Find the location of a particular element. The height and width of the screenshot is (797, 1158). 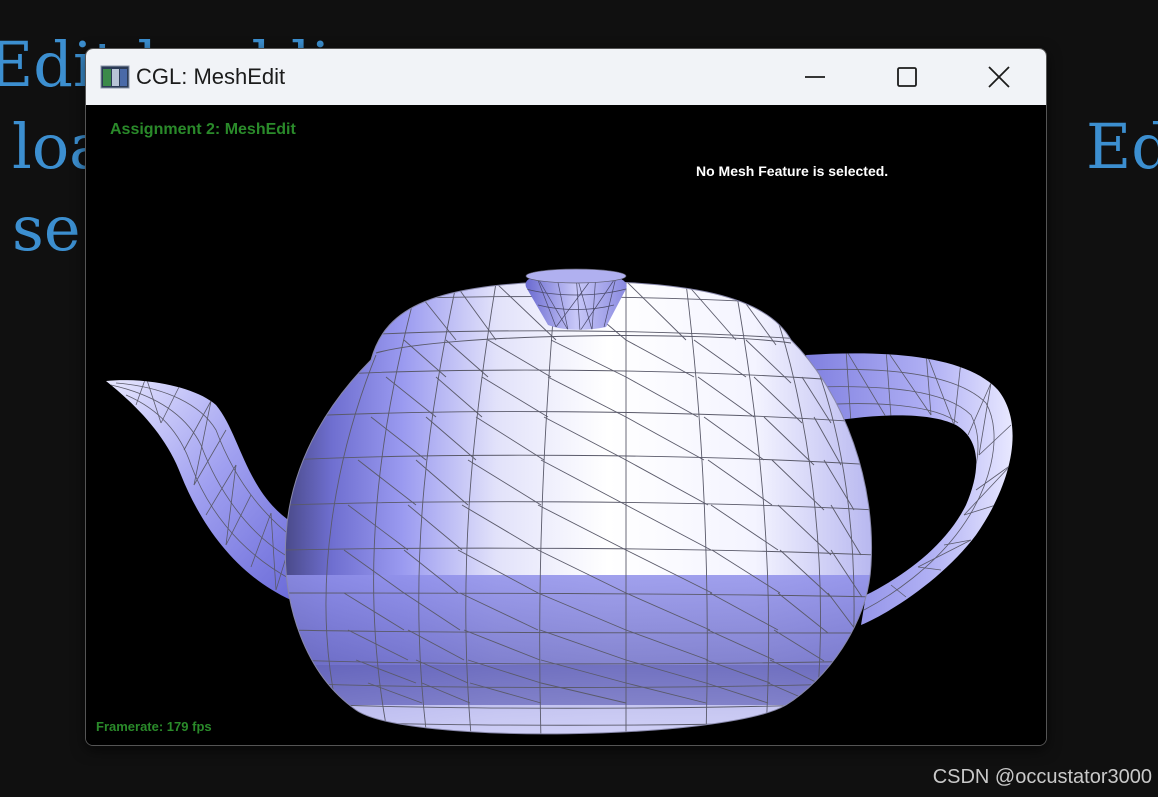

maximize-icon is located at coordinates (907, 77).